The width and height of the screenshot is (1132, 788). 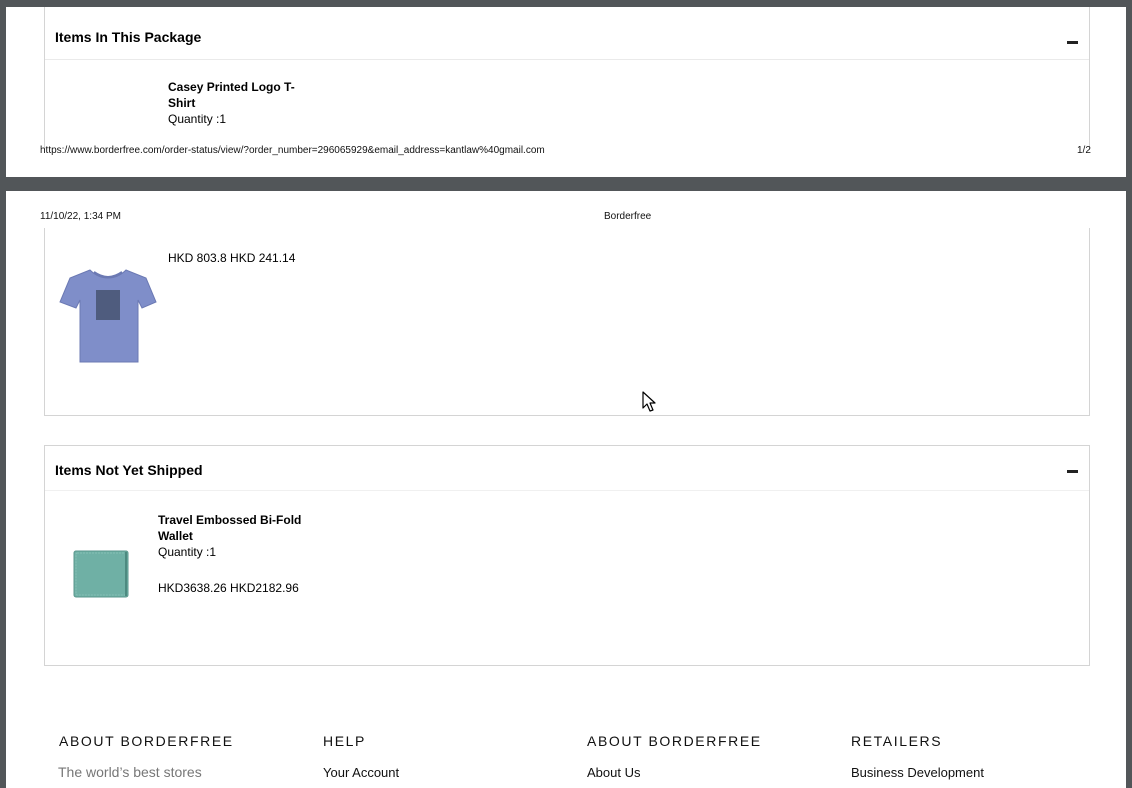 I want to click on footer-tagline: The world’s best stores, so click(x=130, y=772).